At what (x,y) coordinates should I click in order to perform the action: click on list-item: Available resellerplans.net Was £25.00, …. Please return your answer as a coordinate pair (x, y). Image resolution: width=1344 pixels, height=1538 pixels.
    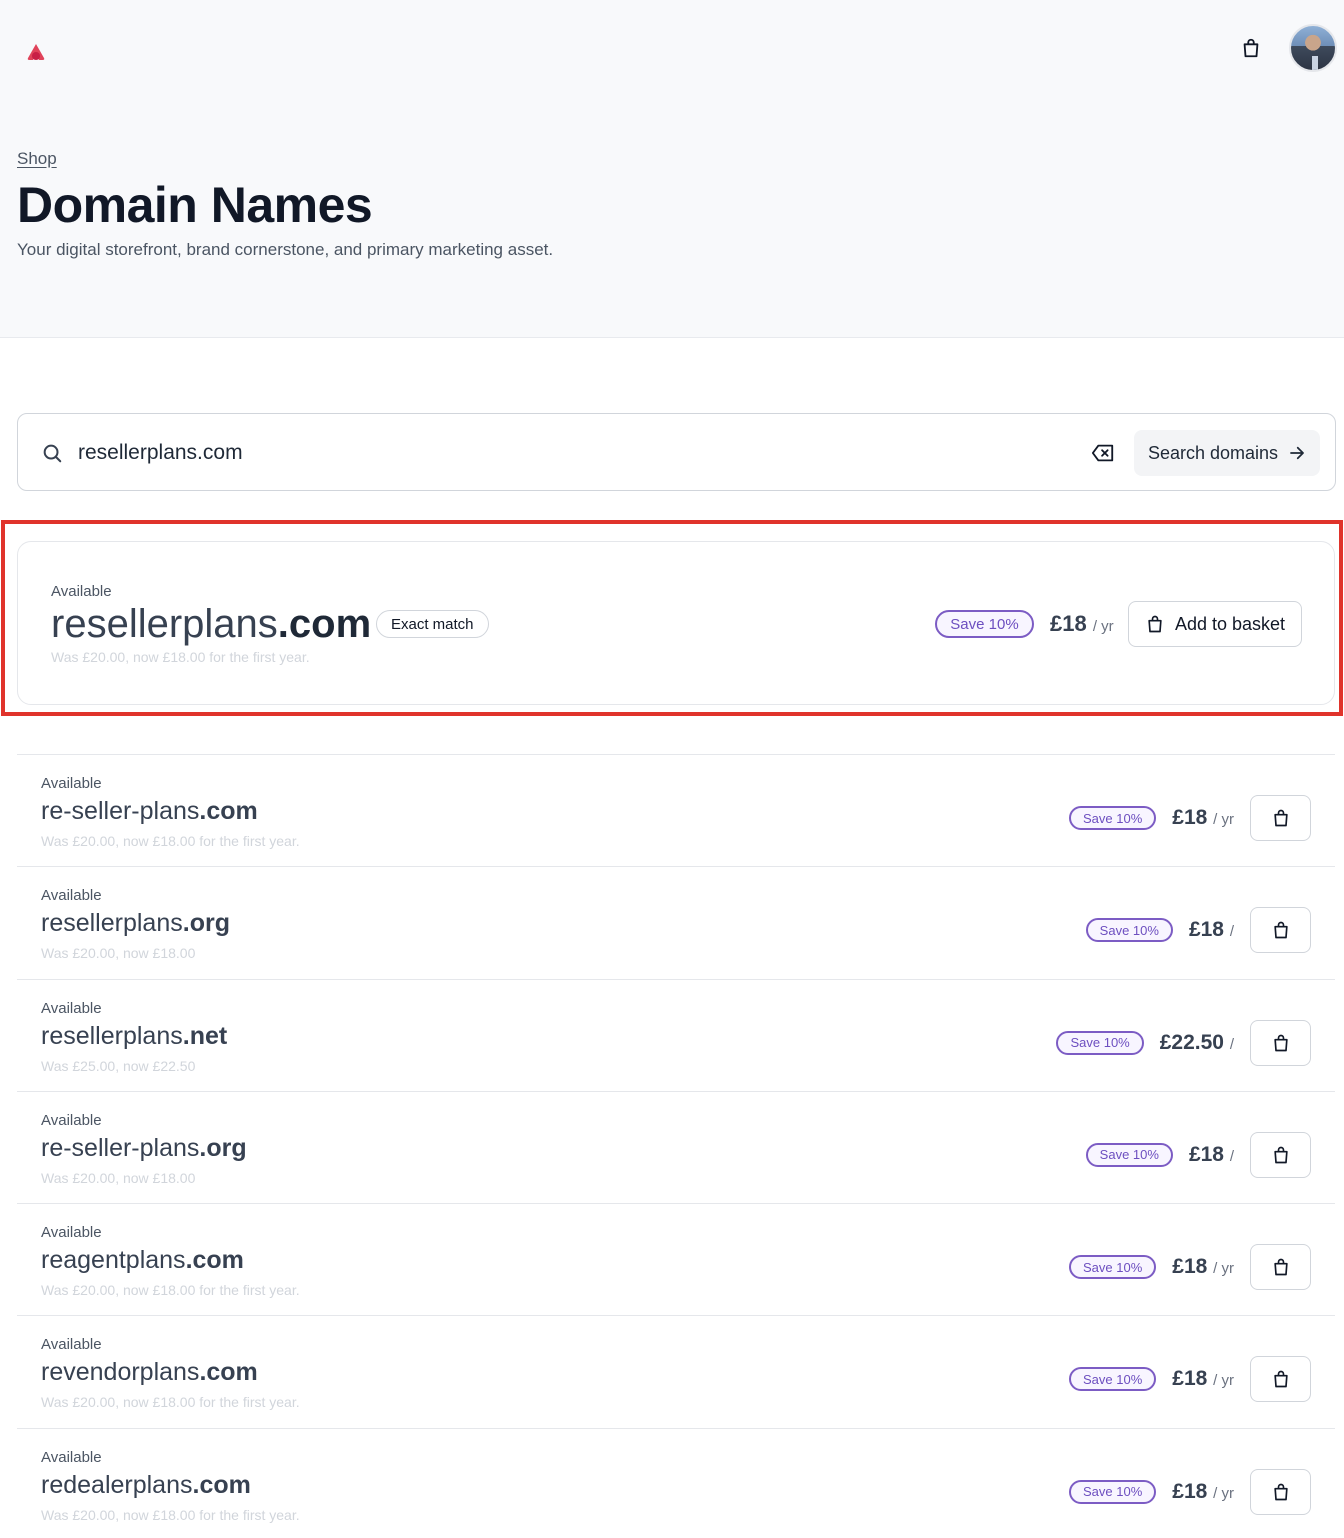
    Looking at the image, I should click on (676, 1034).